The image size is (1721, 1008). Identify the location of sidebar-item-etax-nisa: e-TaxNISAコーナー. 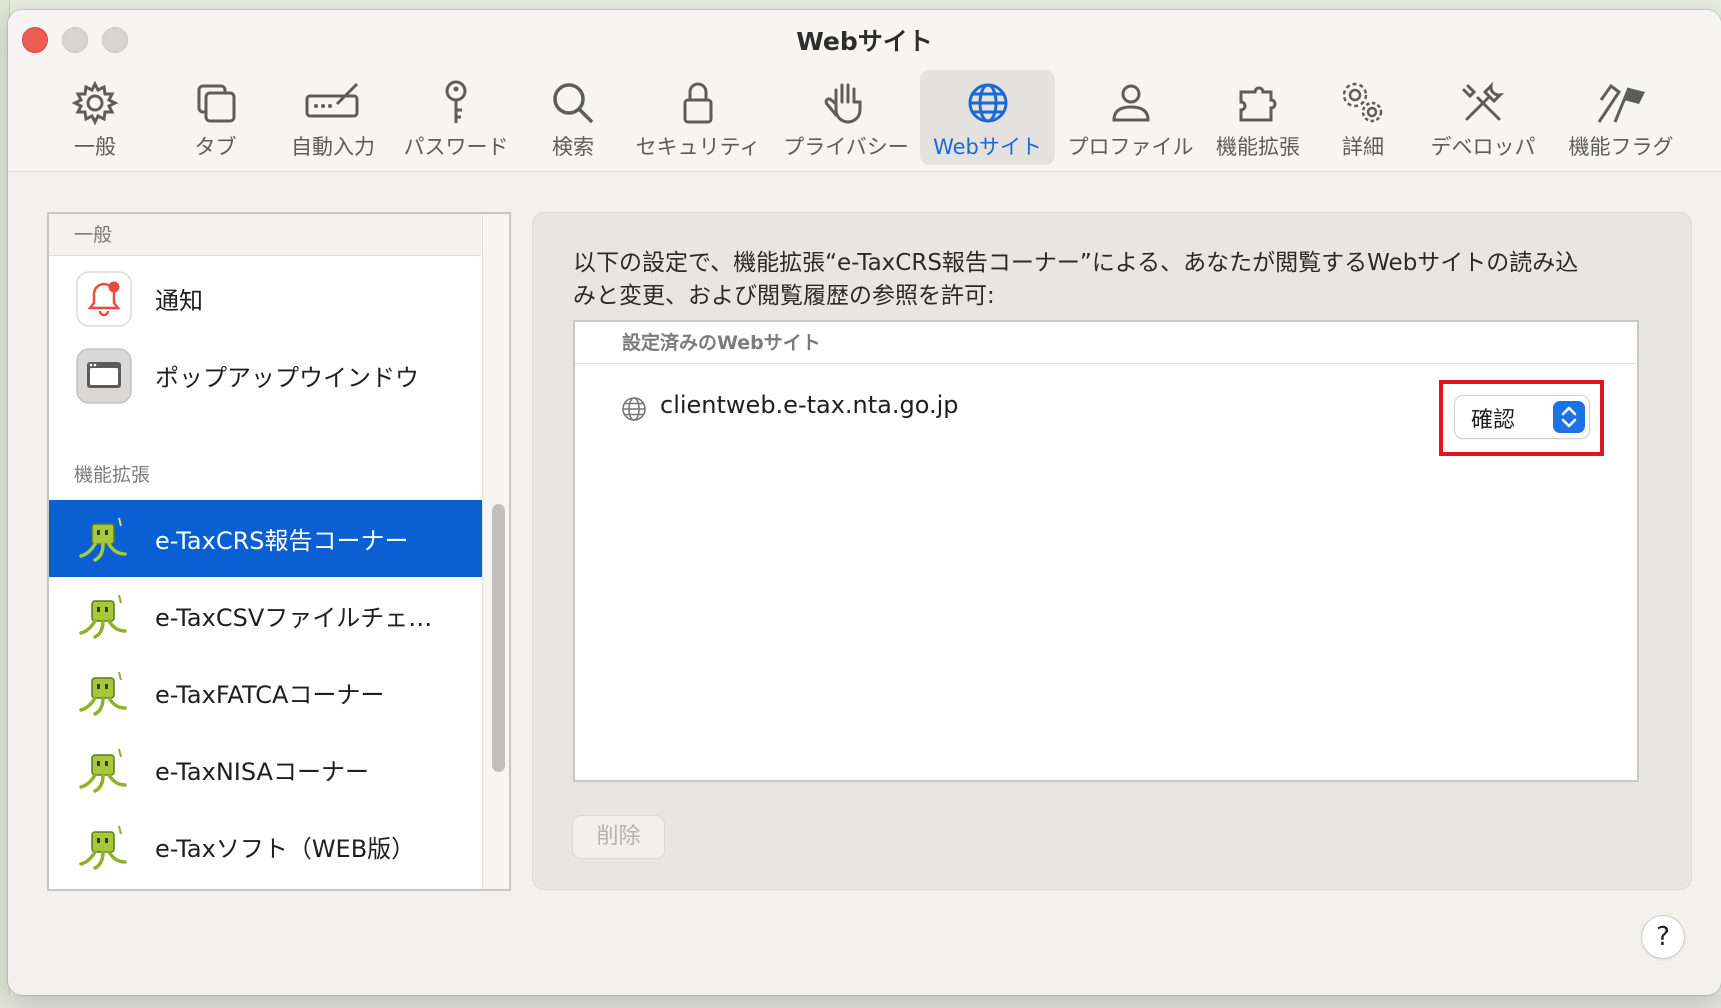
(265, 769).